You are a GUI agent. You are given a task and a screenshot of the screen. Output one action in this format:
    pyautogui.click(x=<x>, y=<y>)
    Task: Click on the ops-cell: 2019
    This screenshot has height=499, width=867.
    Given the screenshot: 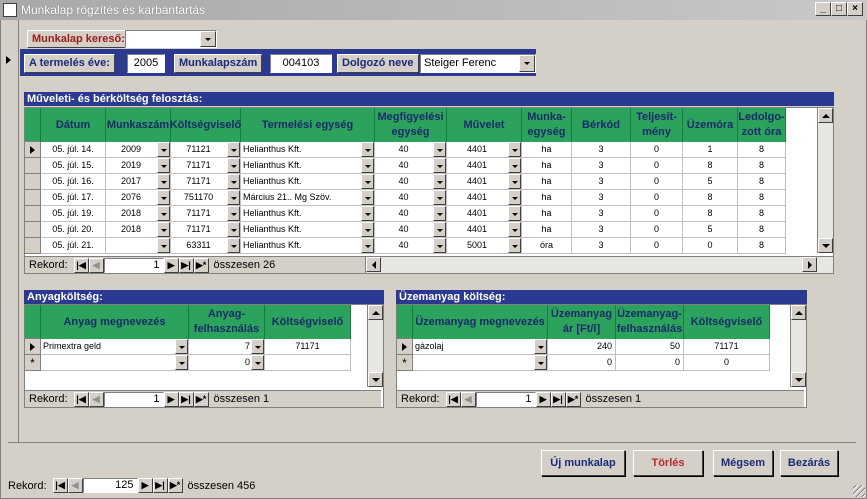 What is the action you would take?
    pyautogui.click(x=138, y=166)
    